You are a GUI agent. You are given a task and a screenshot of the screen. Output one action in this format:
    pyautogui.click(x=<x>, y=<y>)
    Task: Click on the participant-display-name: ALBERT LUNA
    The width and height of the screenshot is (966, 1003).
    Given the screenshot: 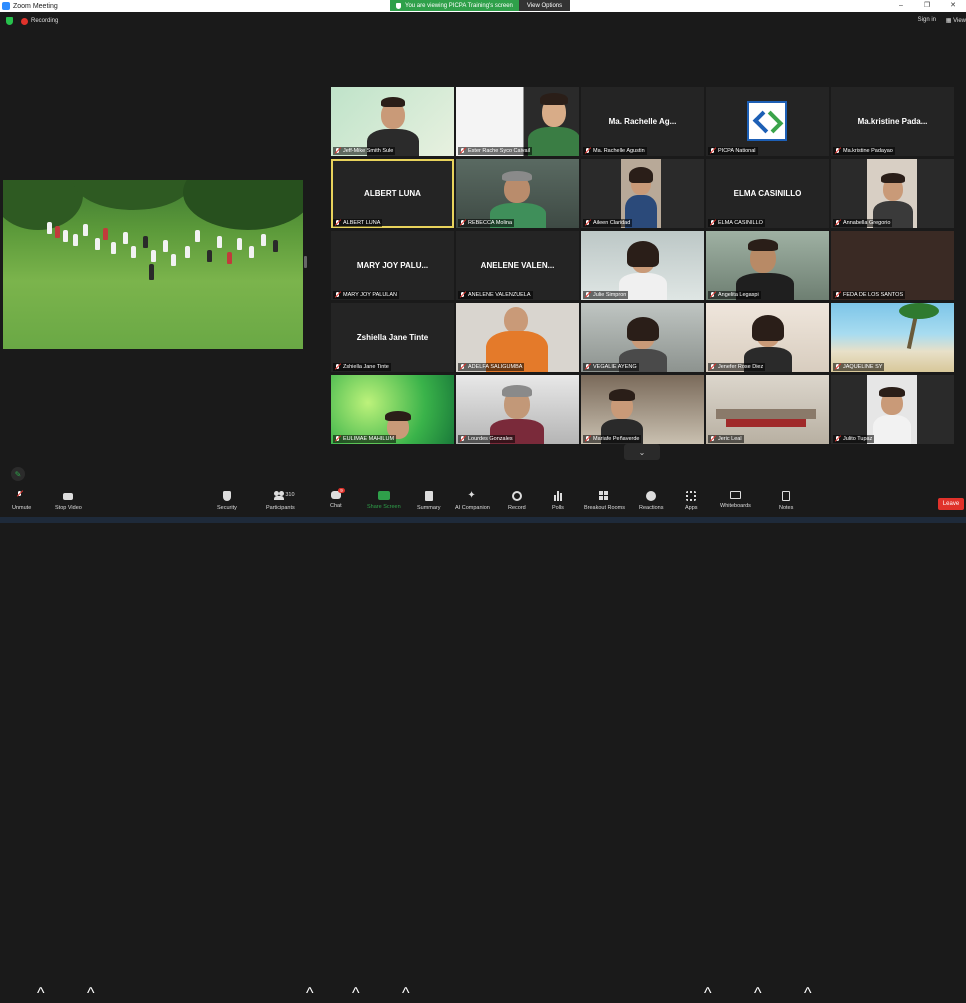 What is the action you would take?
    pyautogui.click(x=392, y=193)
    